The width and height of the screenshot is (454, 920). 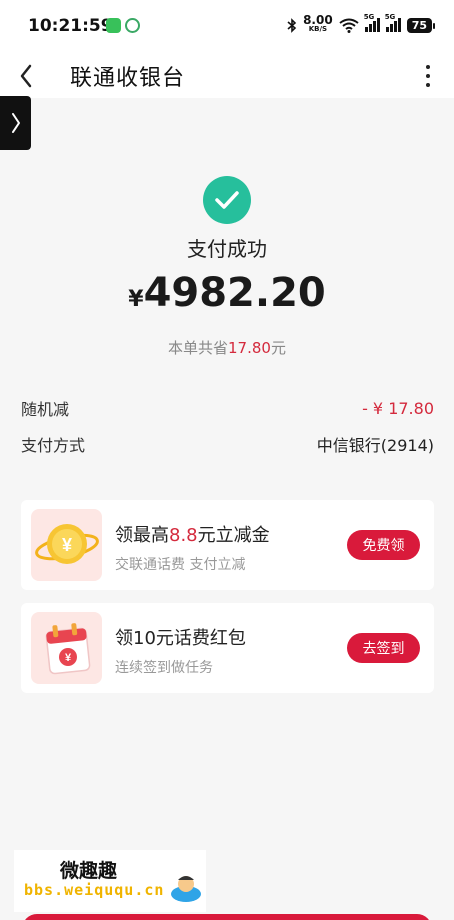 I want to click on chevron-left-icon, so click(x=26, y=76).